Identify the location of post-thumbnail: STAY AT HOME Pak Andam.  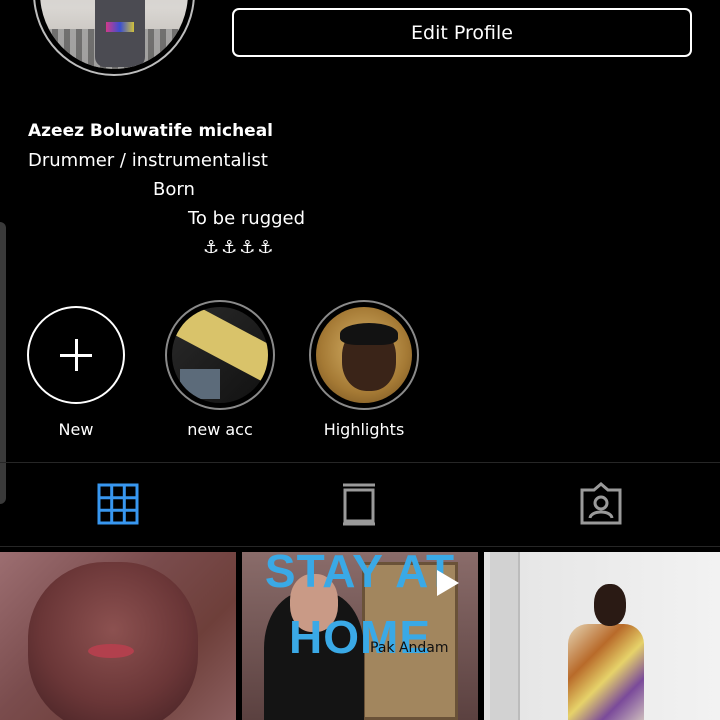
(360, 636).